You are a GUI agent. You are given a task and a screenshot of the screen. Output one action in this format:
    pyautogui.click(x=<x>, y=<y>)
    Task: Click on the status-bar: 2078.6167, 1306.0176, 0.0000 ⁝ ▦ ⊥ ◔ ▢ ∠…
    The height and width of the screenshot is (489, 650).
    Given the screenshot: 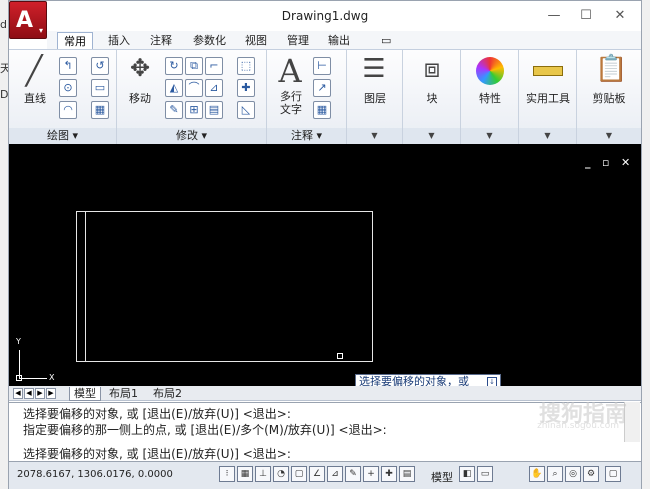 What is the action you would take?
    pyautogui.click(x=325, y=475)
    